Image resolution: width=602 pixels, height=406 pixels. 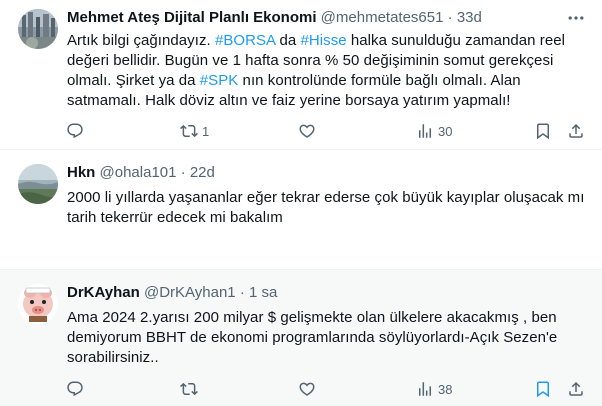 I want to click on repost-button: 1, so click(x=194, y=131).